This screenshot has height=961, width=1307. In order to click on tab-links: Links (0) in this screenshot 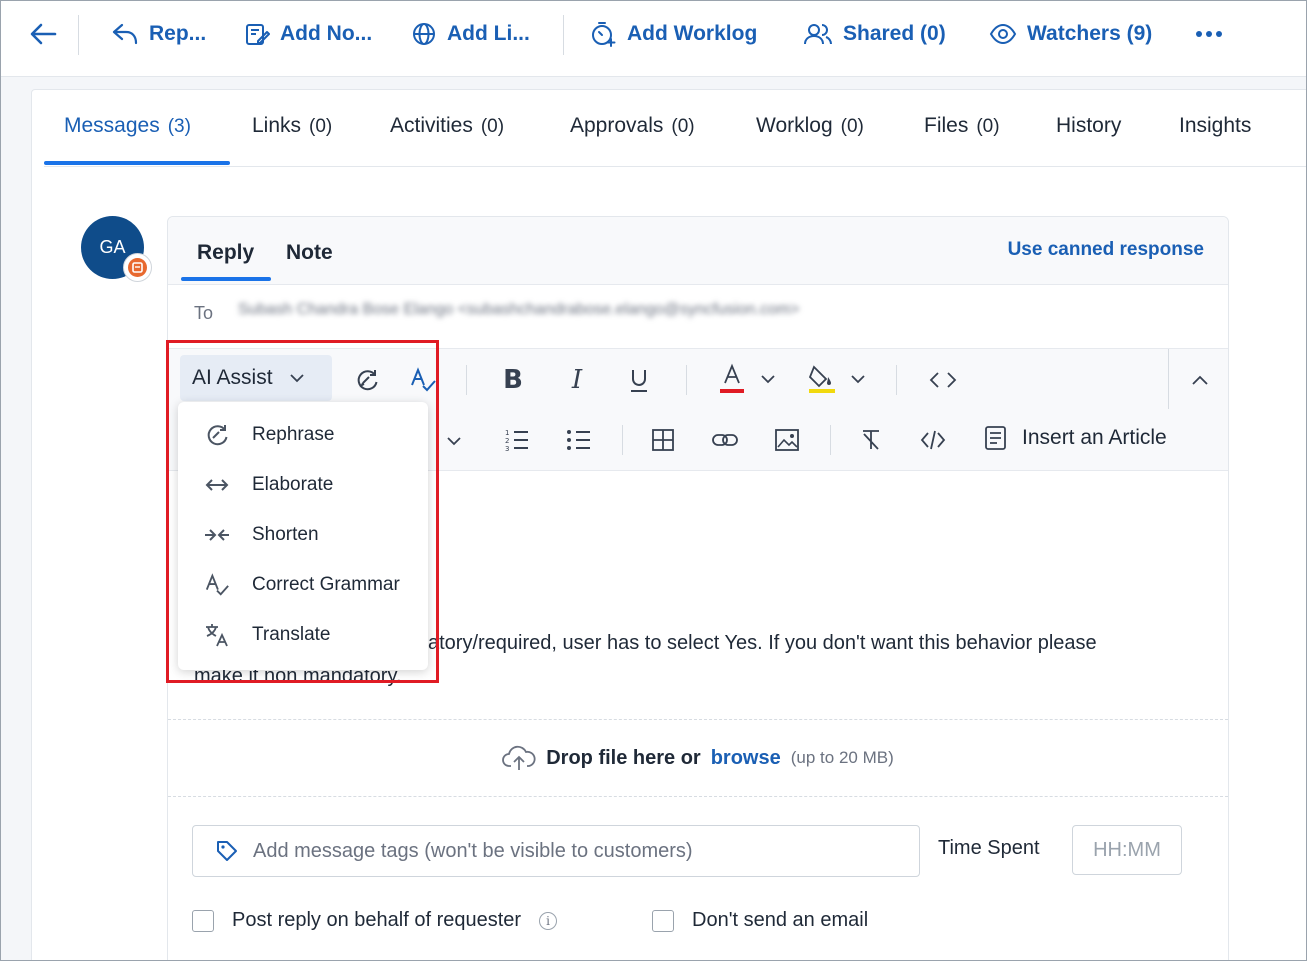, I will do `click(292, 126)`.